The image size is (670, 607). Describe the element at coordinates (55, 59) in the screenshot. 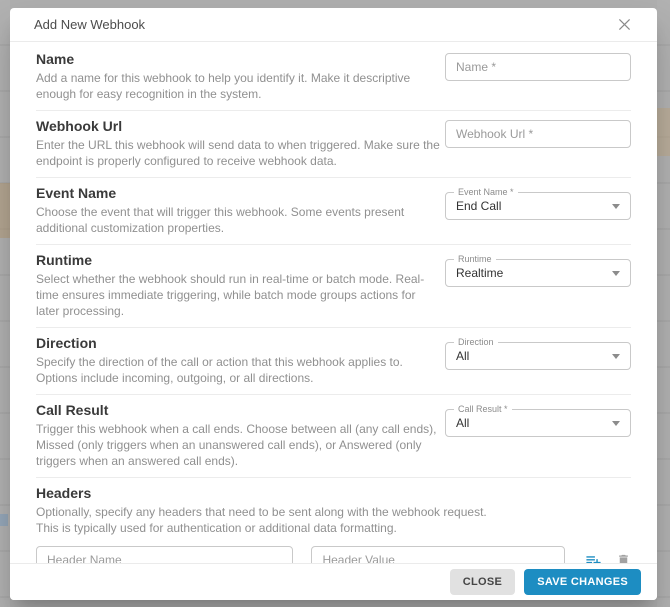

I see `section-heading: Name` at that location.